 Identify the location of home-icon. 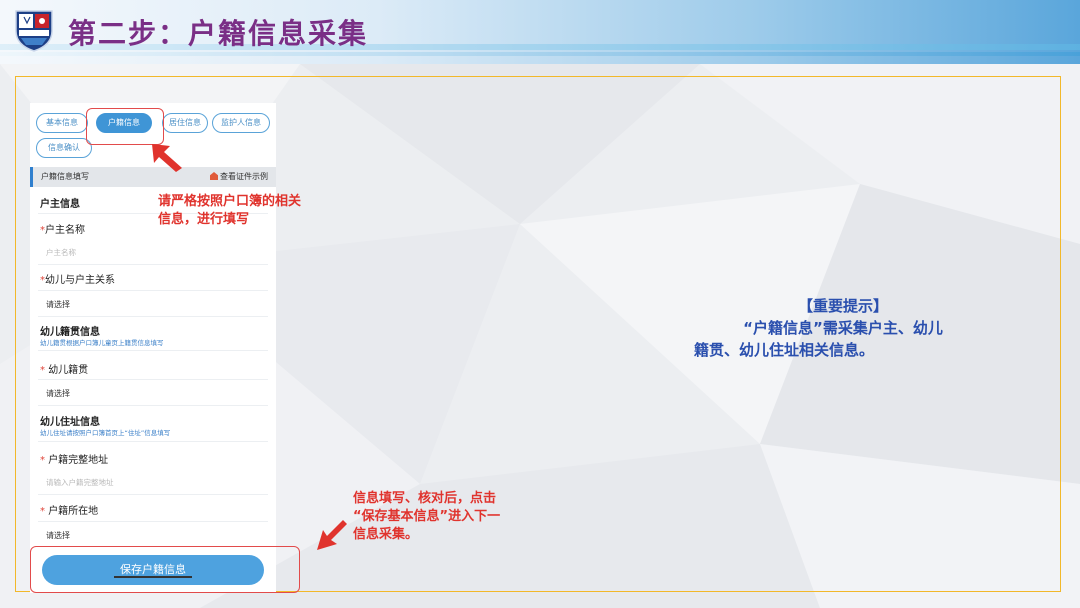
(214, 176).